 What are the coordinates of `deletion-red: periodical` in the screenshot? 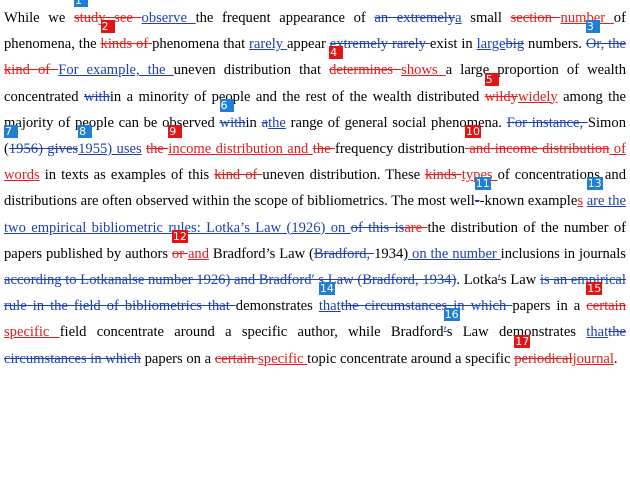 It's located at (543, 359).